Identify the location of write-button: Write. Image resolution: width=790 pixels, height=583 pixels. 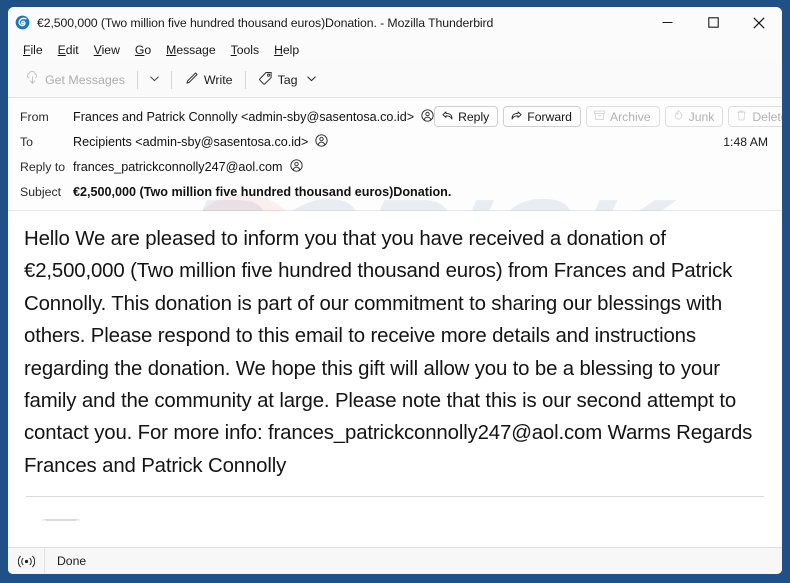
(208, 80).